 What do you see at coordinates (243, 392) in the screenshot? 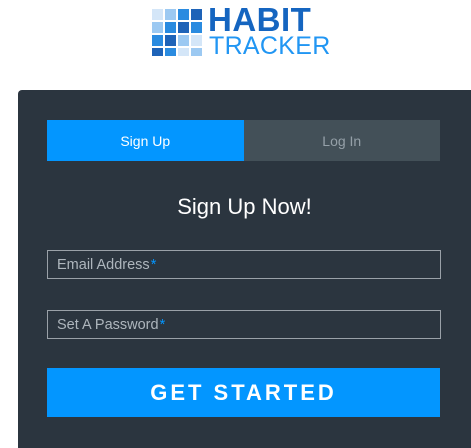
I see `get-started-button: GET STARTED` at bounding box center [243, 392].